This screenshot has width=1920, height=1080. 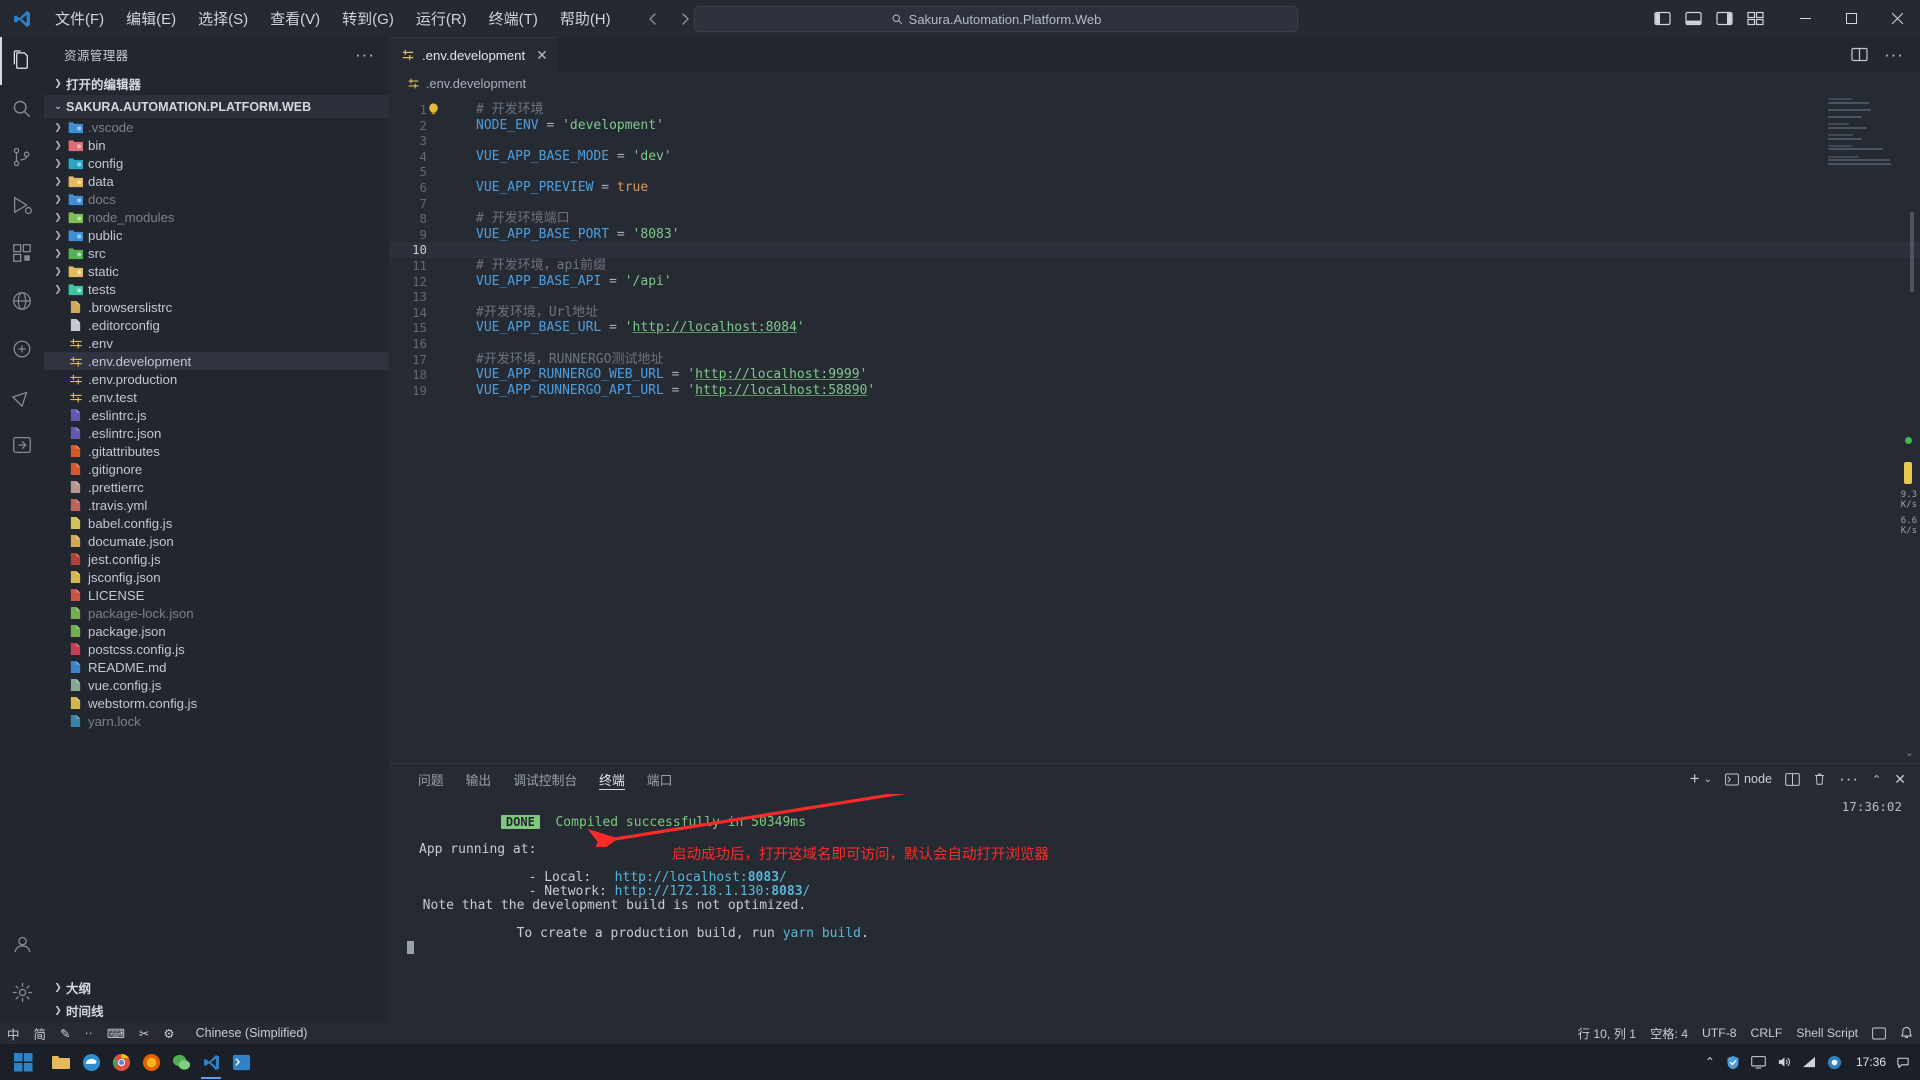 I want to click on code-link: http://localhost:9999, so click(x=777, y=374).